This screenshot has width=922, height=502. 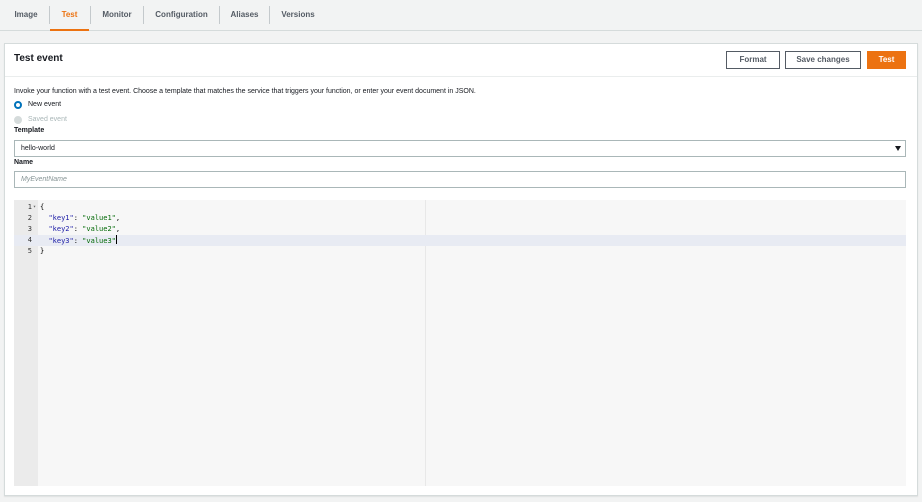 What do you see at coordinates (29, 229) in the screenshot?
I see `line-number: 3` at bounding box center [29, 229].